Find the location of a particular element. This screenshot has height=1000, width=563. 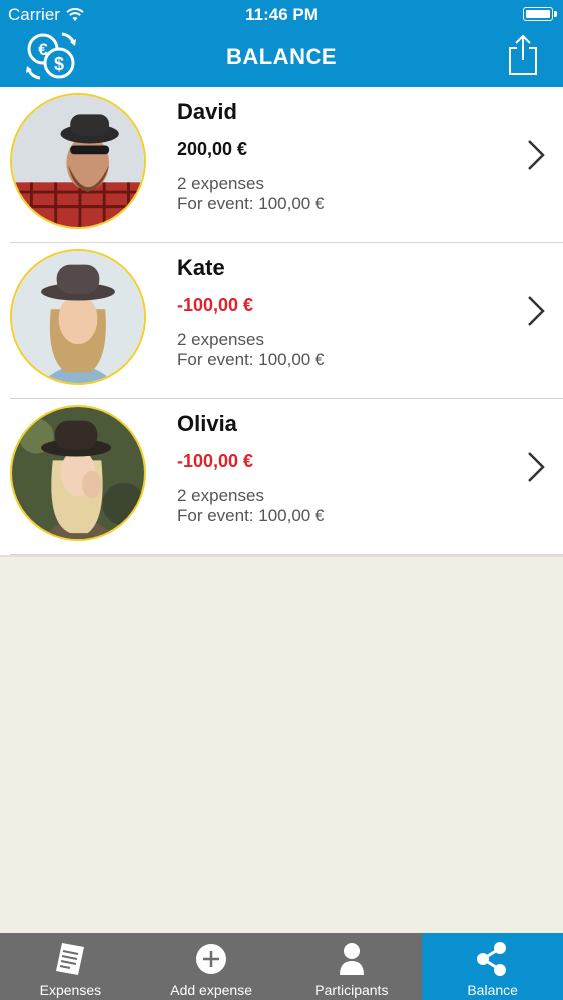

tab-label: Expenses is located at coordinates (70, 990).